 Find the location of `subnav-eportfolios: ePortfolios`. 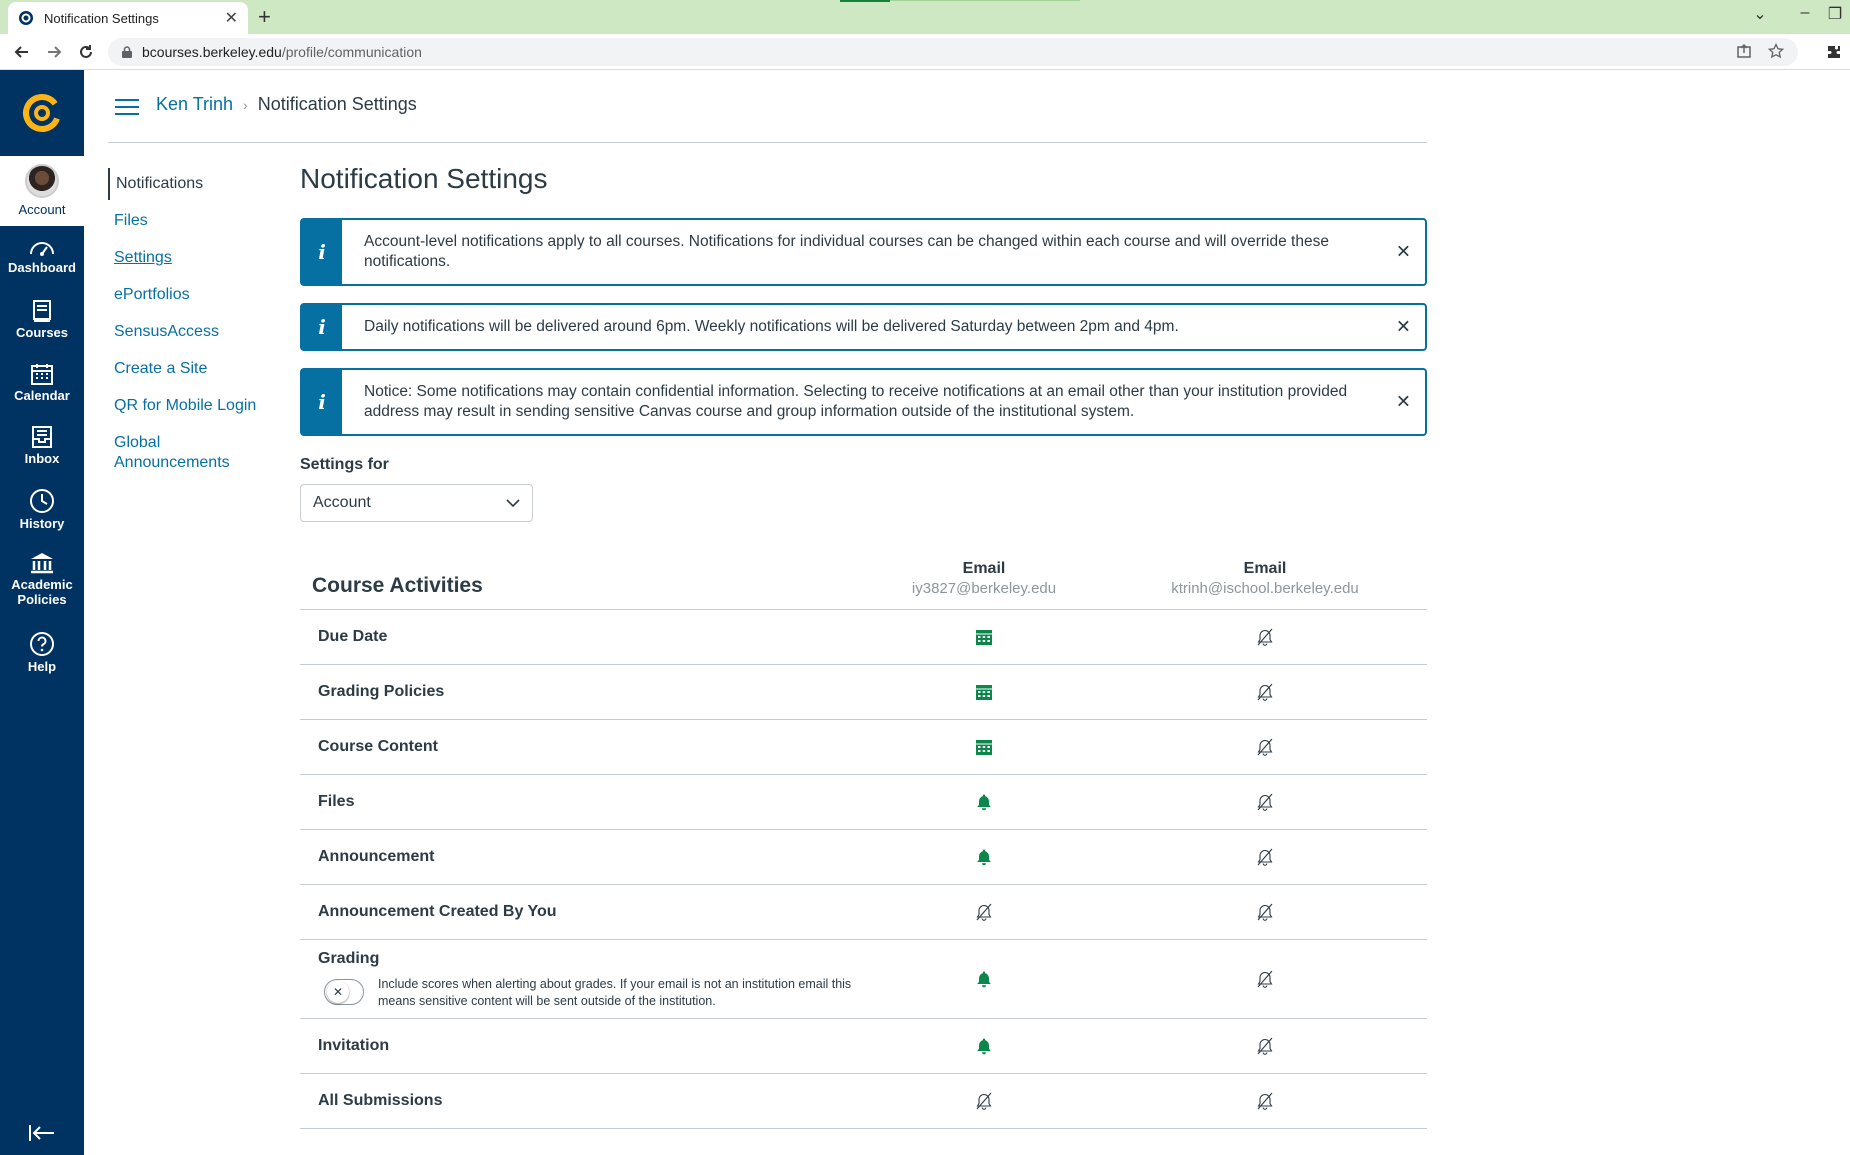

subnav-eportfolios: ePortfolios is located at coordinates (193, 295).